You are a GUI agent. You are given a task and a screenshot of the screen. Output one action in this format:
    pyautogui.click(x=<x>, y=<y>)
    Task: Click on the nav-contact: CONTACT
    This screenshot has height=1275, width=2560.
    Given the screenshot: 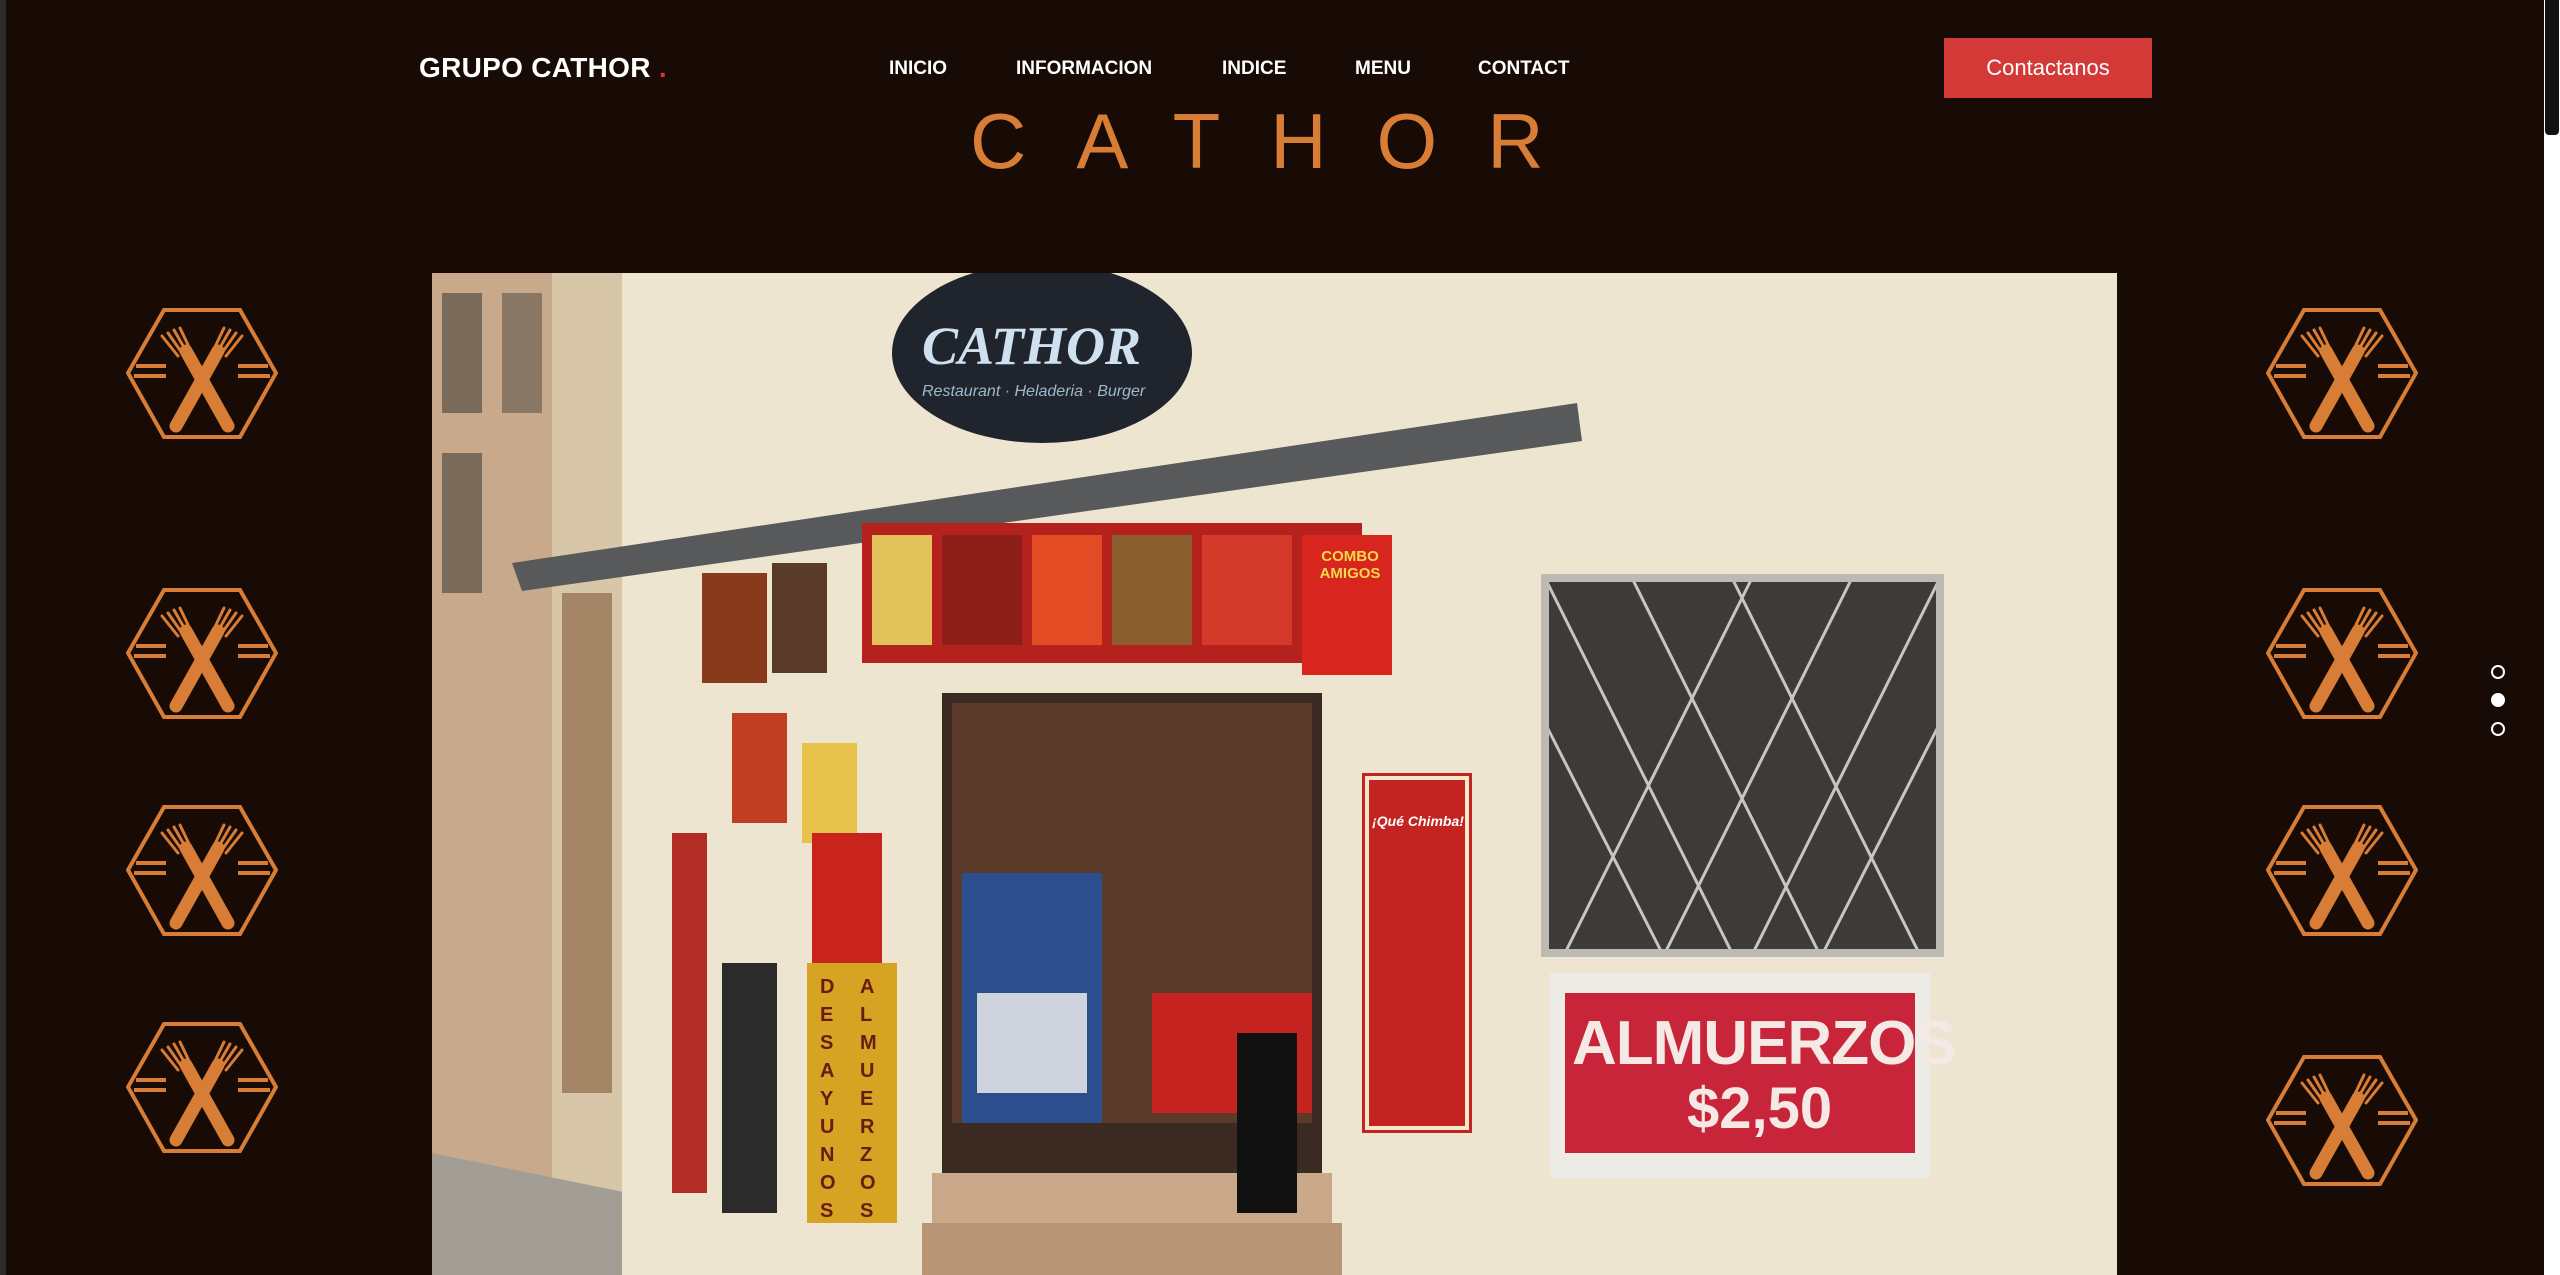 What is the action you would take?
    pyautogui.click(x=1523, y=69)
    